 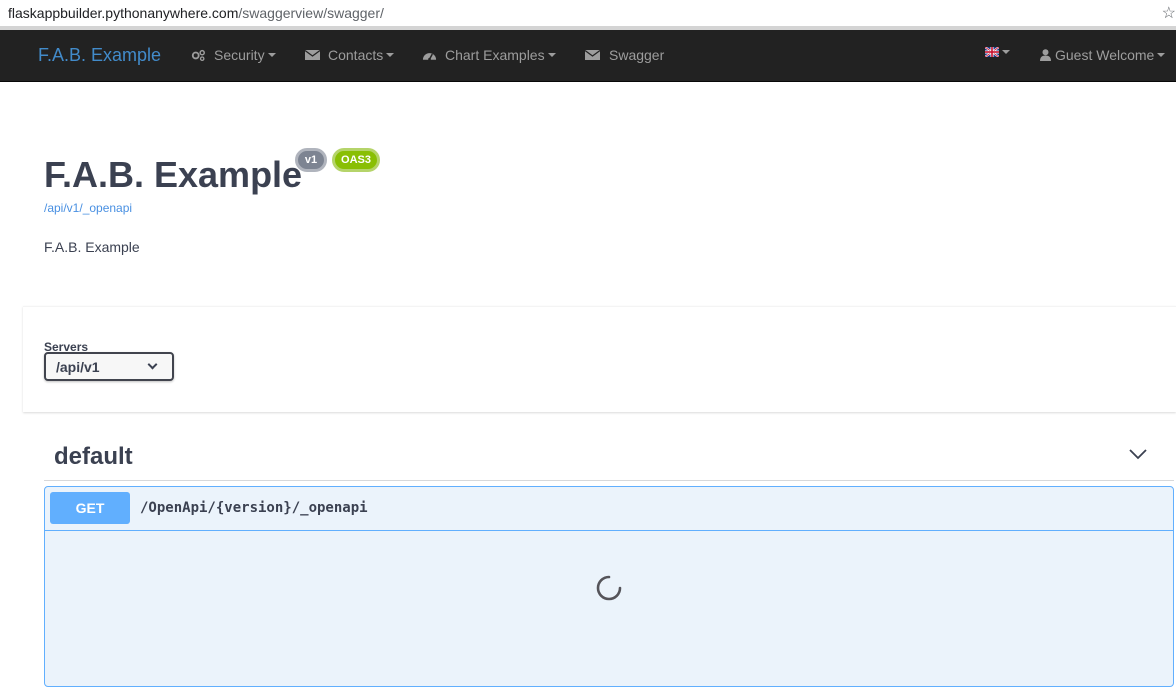 I want to click on nav-swagger: Swagger, so click(x=624, y=55).